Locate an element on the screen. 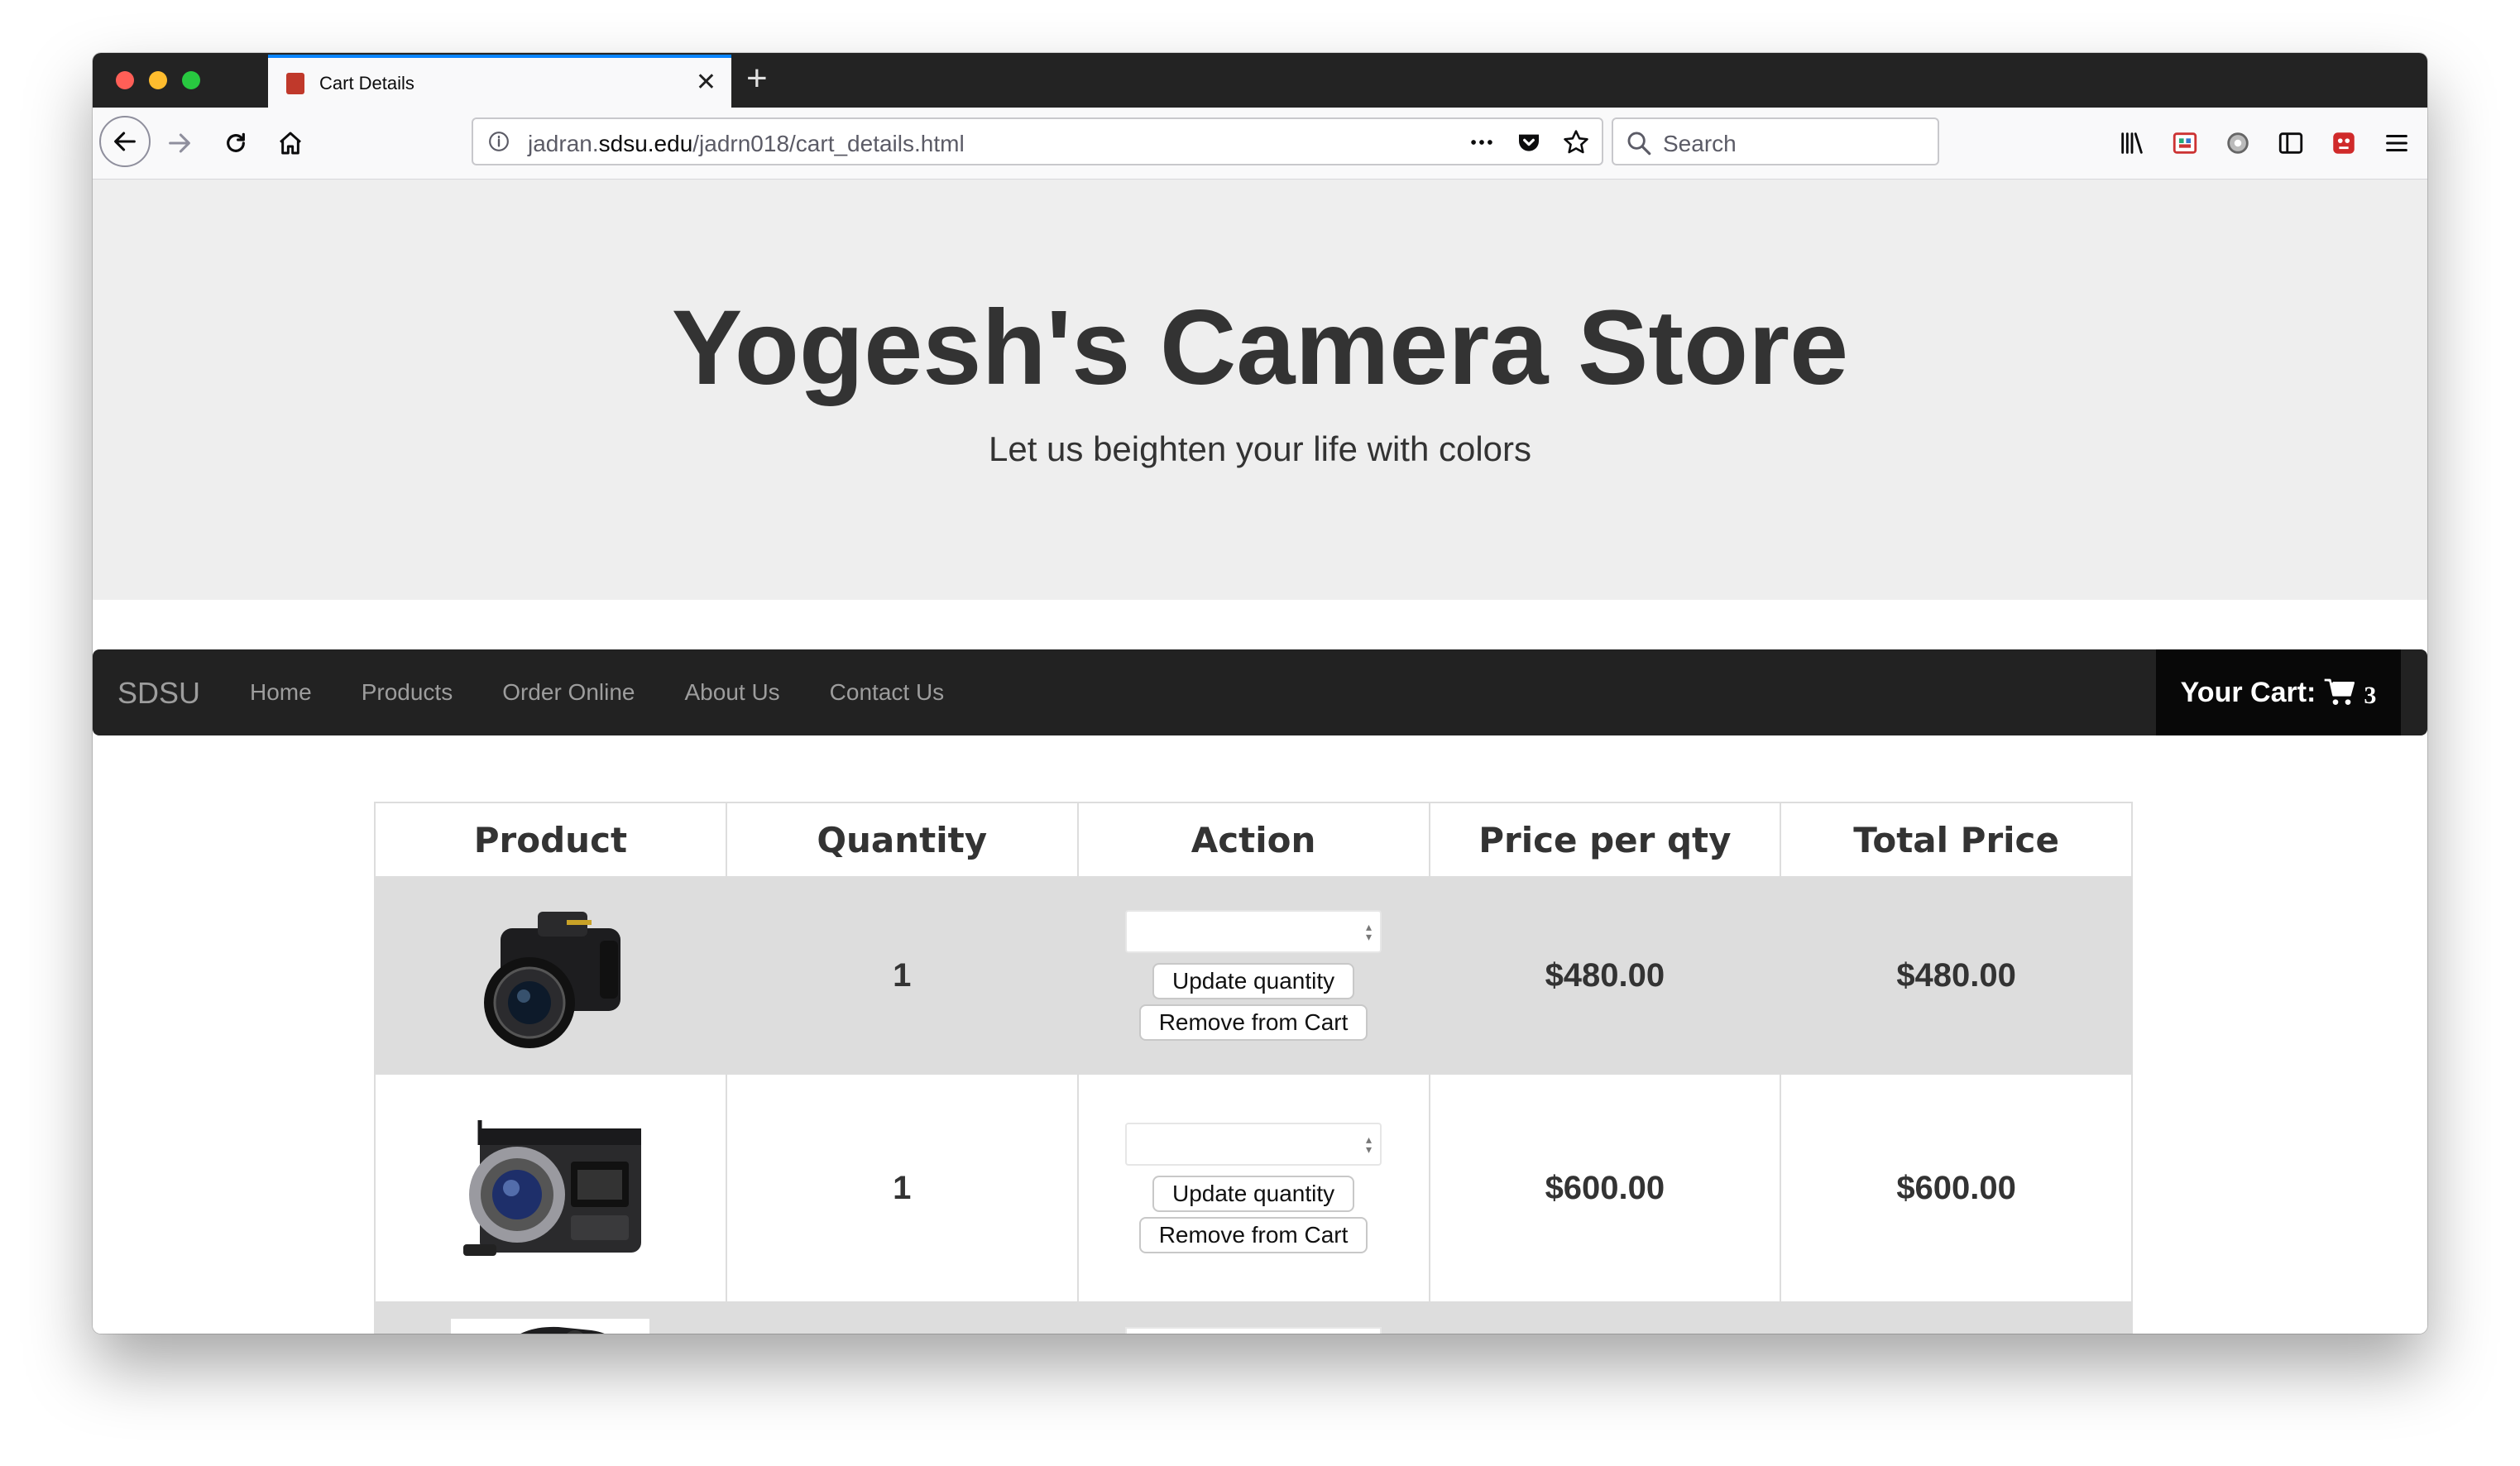 This screenshot has height=1466, width=2520. nav-link-products: Products is located at coordinates (407, 692).